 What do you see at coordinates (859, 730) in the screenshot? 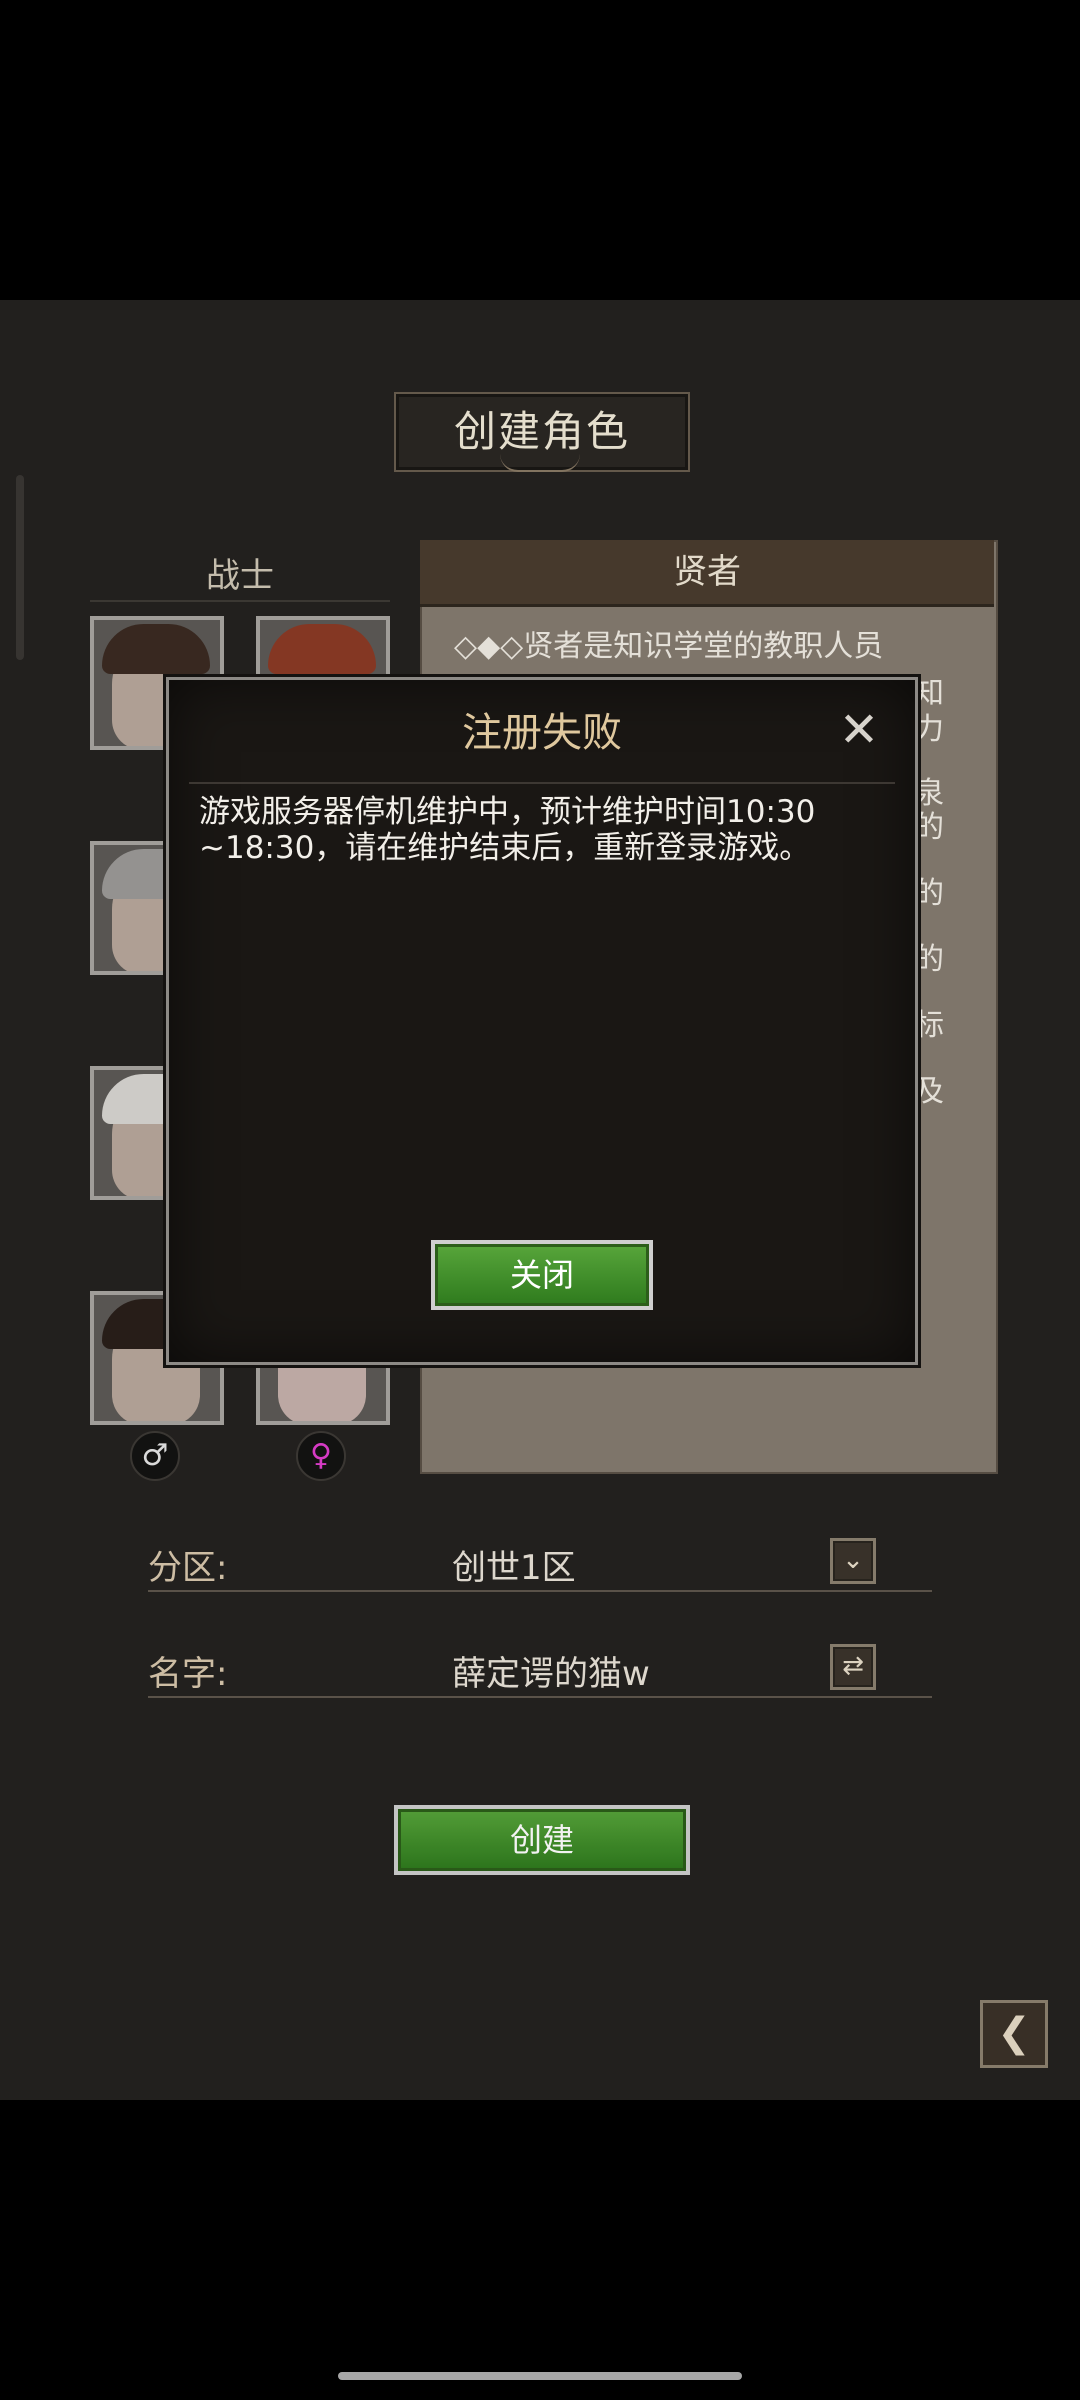
I see `close-icon: ✕` at bounding box center [859, 730].